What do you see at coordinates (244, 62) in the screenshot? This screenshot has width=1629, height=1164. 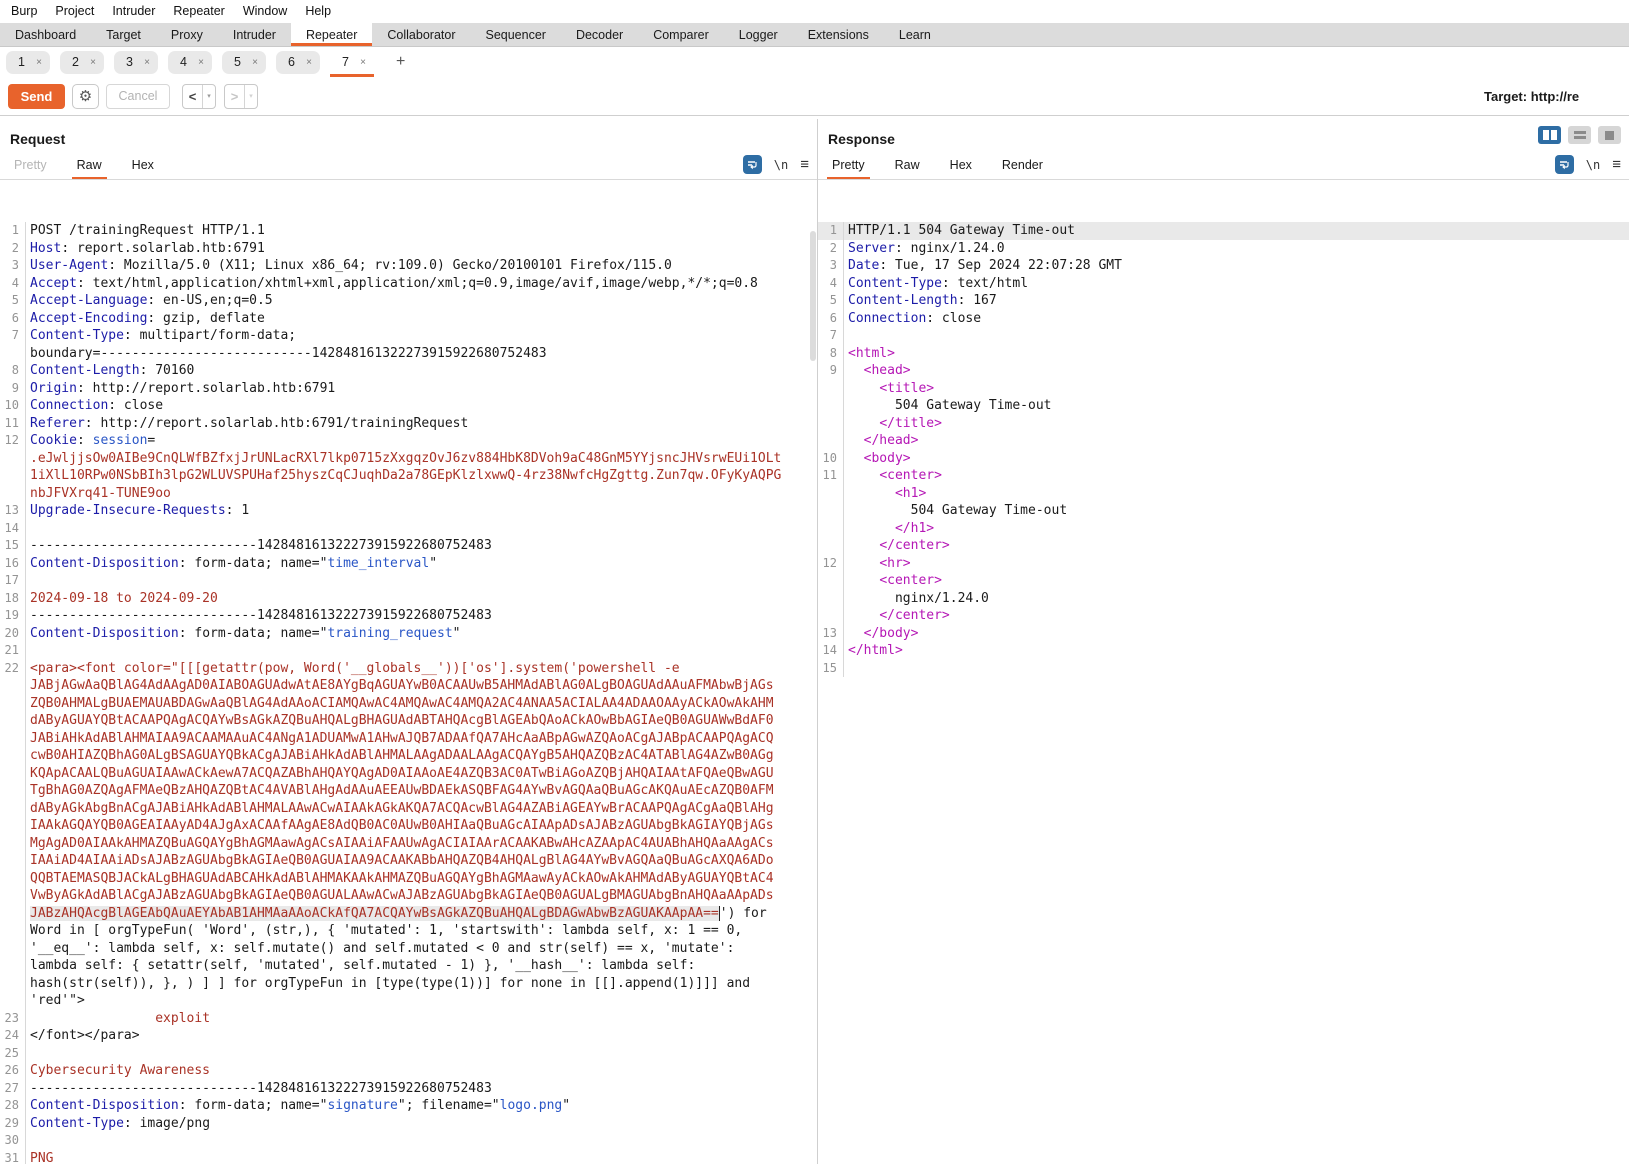 I see `repeater-tab-5: 5 ×` at bounding box center [244, 62].